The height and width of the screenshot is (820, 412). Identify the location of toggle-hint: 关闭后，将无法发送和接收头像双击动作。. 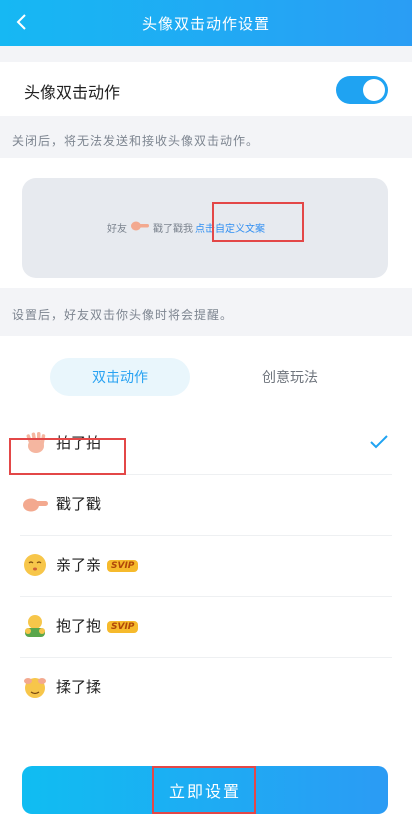
(136, 141).